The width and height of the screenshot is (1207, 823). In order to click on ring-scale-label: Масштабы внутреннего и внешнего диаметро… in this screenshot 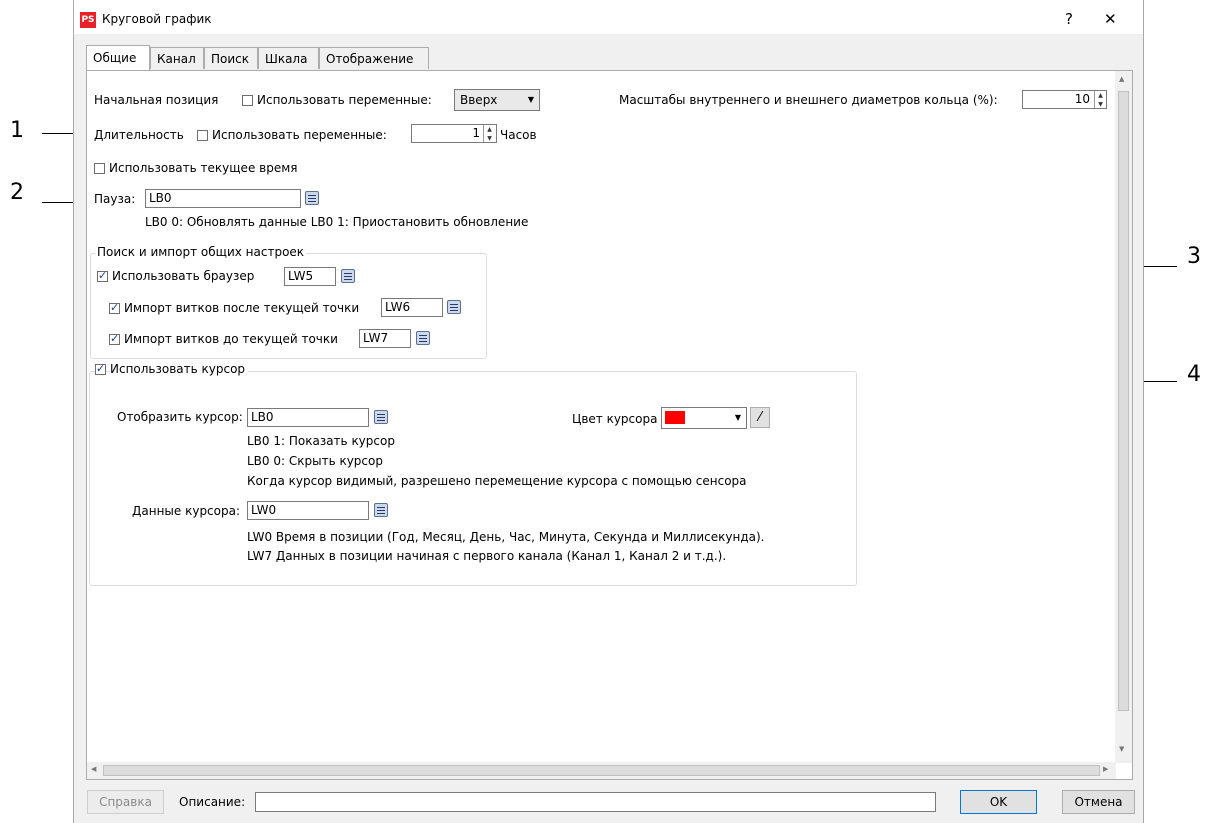, I will do `click(808, 100)`.